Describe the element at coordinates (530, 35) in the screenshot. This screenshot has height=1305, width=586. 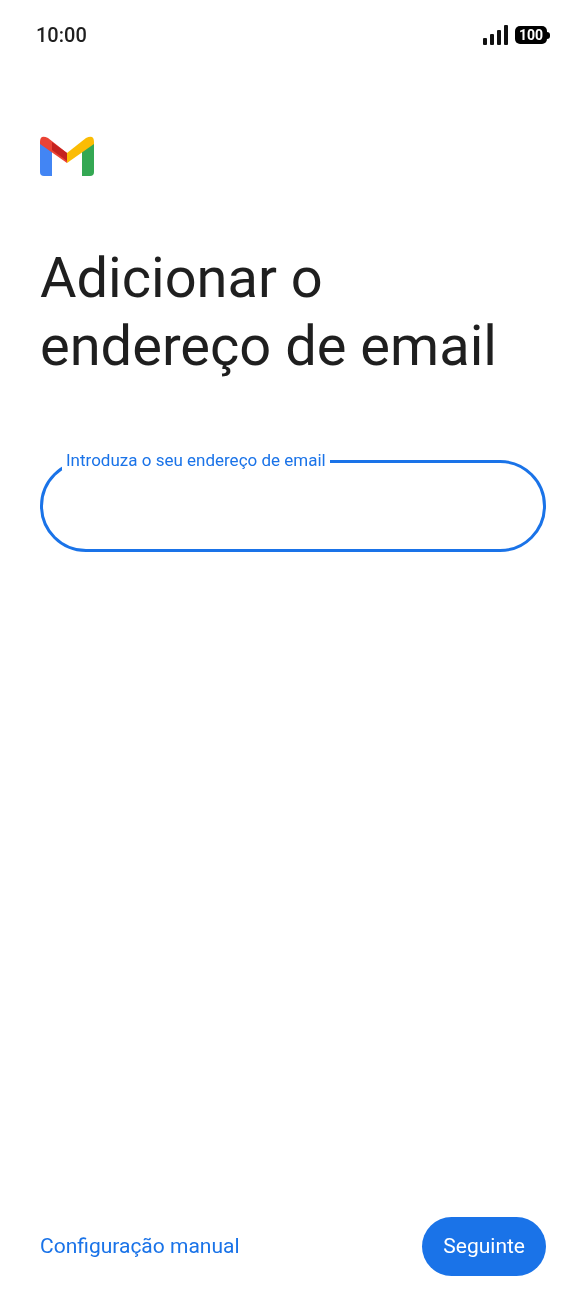
I see `battery-indicator: 100` at that location.